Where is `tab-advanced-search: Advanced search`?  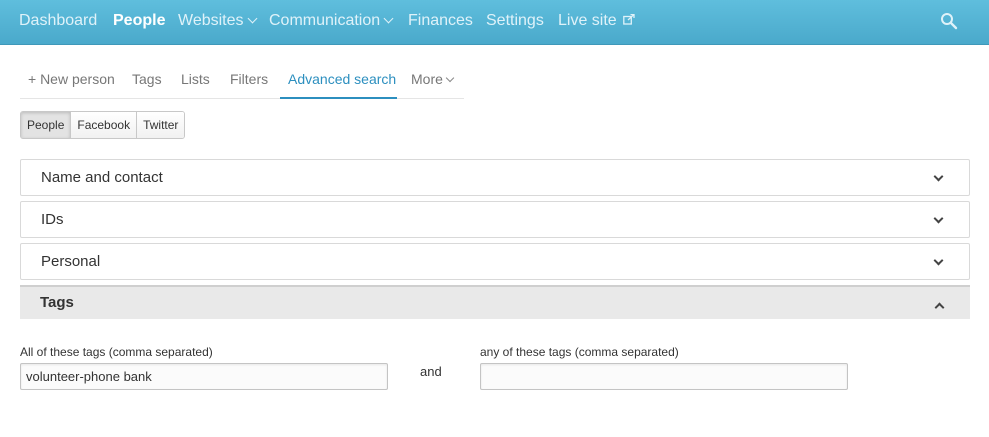
tab-advanced-search: Advanced search is located at coordinates (338, 80).